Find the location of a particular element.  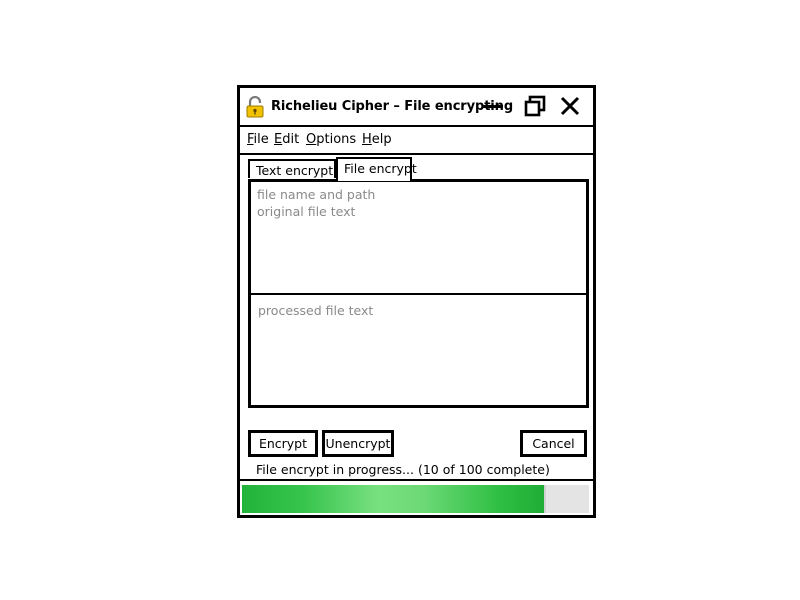

progress-remaining is located at coordinates (566, 499).